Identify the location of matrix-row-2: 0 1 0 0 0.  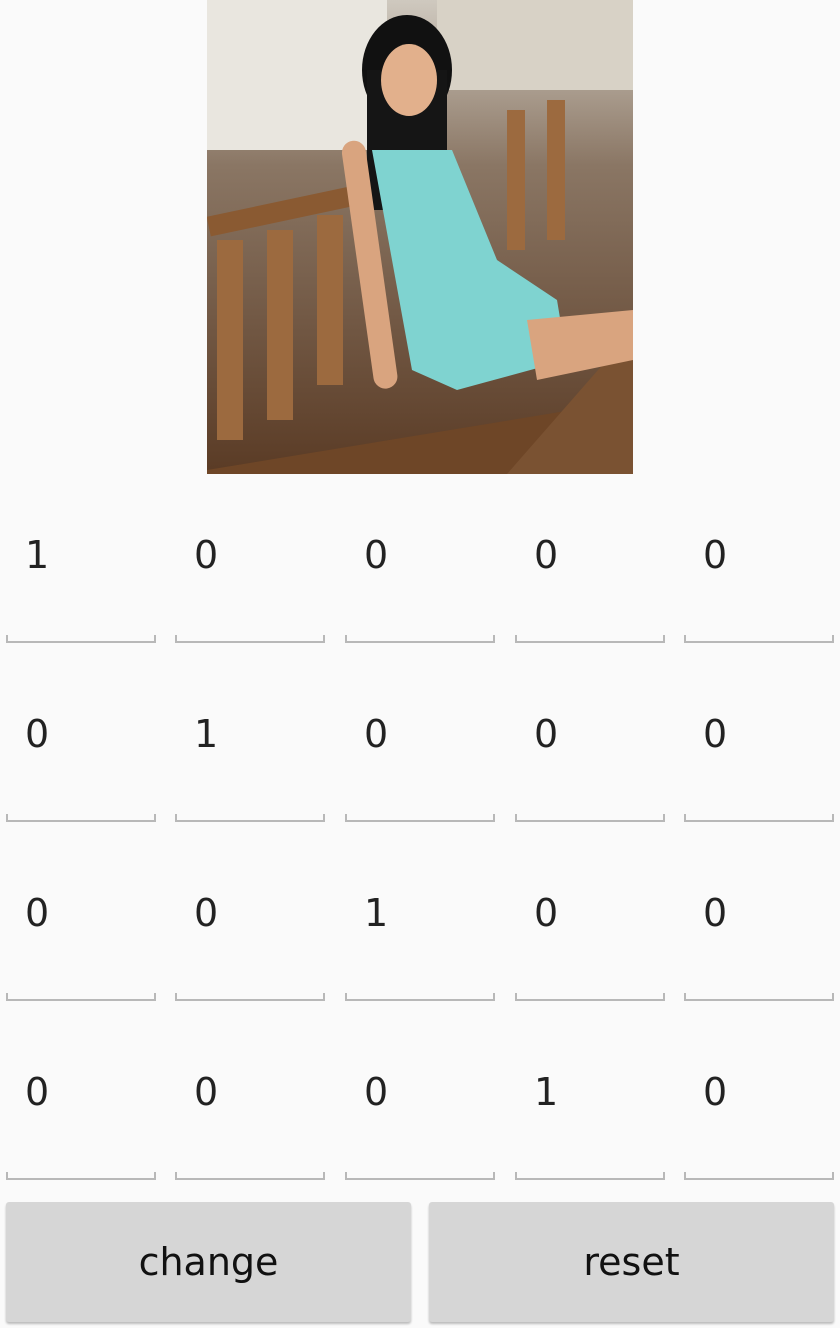
(420, 742).